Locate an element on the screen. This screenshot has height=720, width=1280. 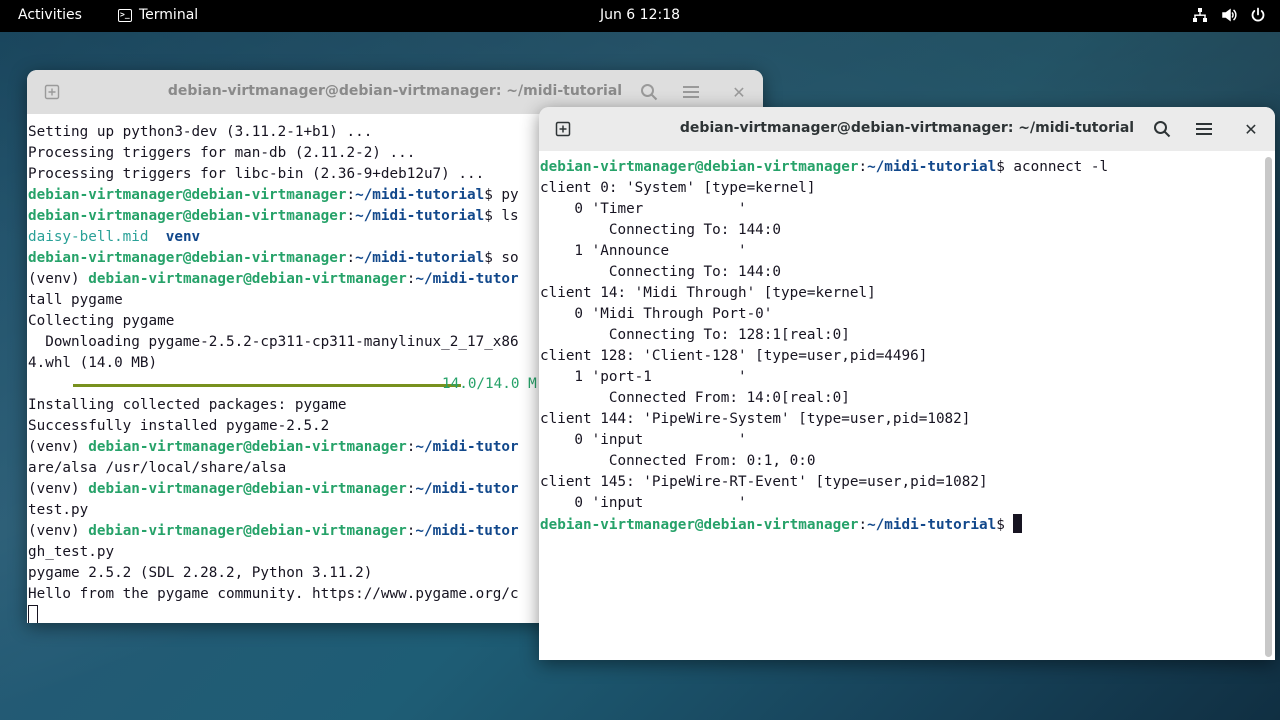
terminal-text: $ so is located at coordinates (501, 258).